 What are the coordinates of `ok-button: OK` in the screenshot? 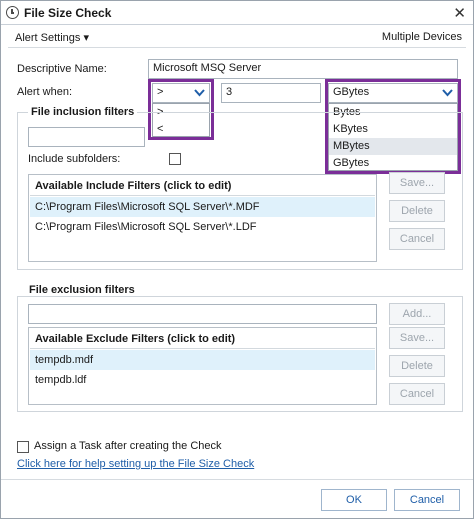 It's located at (354, 500).